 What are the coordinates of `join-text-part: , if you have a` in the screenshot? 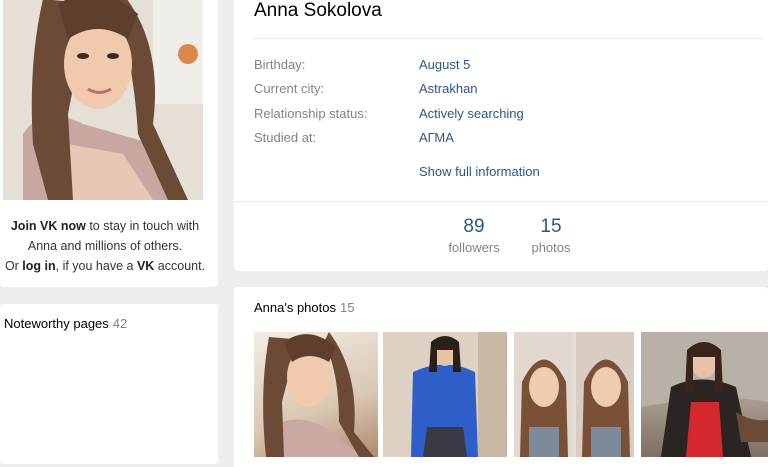 It's located at (96, 266).